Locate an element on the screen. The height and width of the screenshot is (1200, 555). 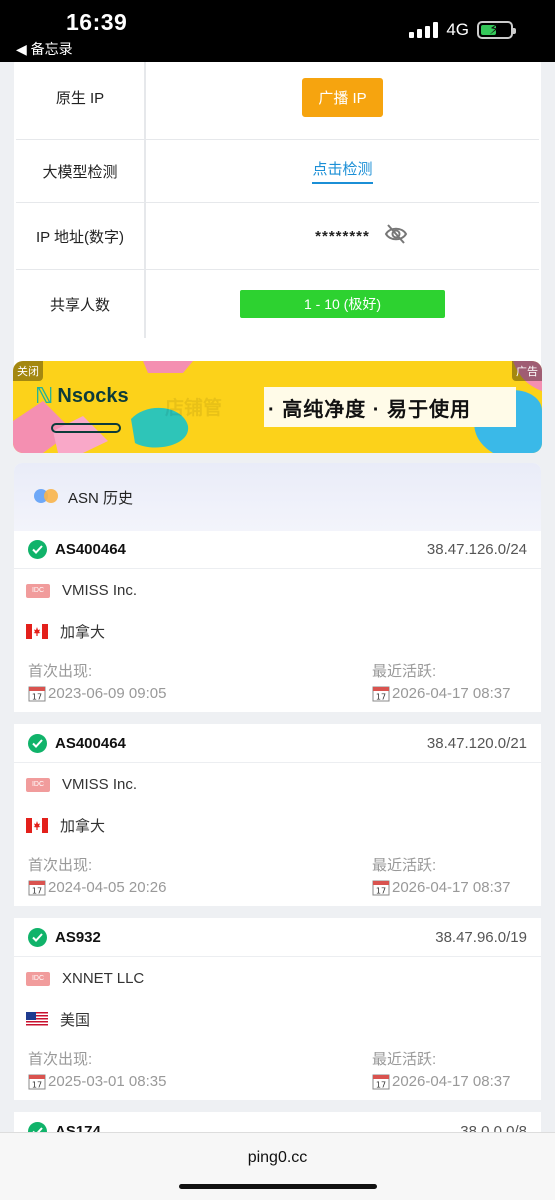
country-name: 美国 is located at coordinates (75, 1020).